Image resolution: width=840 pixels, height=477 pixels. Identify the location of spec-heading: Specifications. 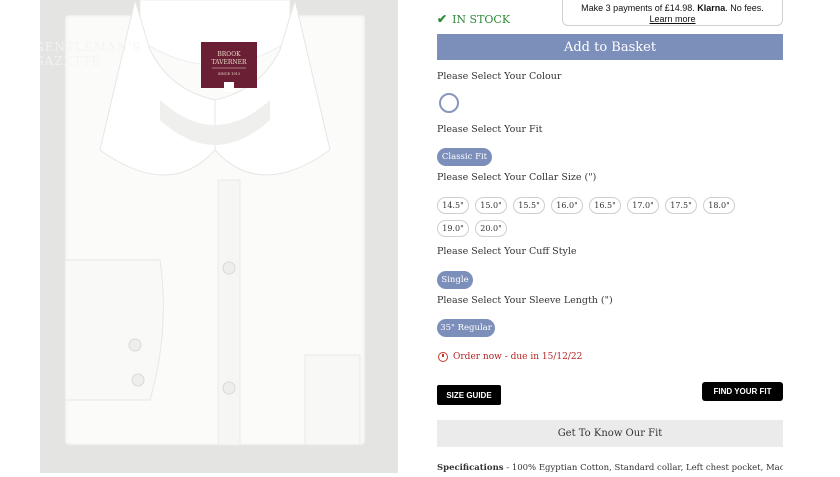
(470, 468).